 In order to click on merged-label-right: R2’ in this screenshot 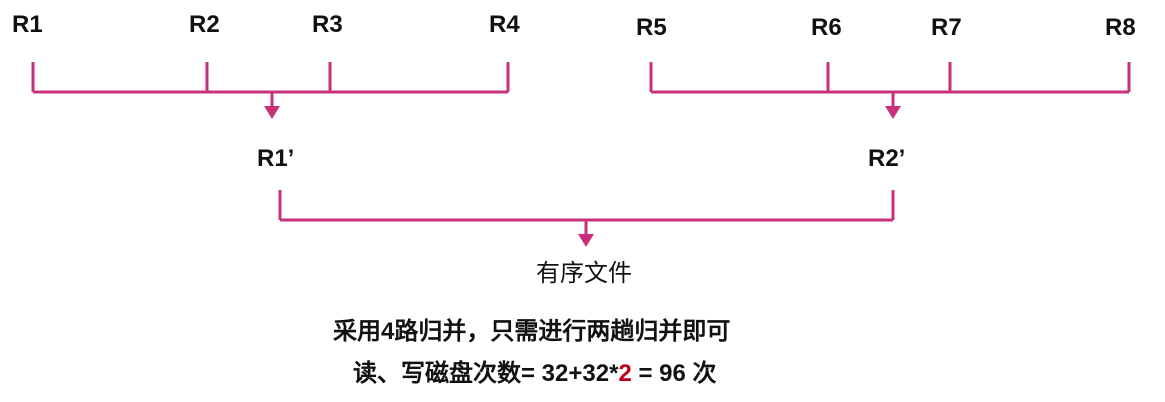, I will do `click(887, 158)`.